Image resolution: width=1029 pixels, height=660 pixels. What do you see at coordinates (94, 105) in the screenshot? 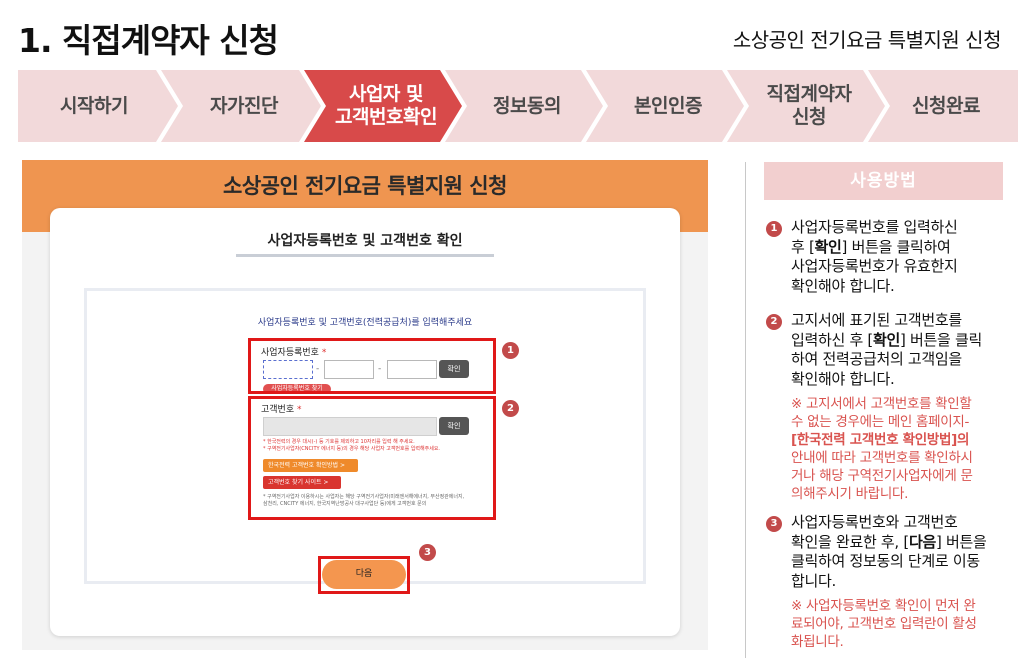
I see `step-label: 시작하기` at bounding box center [94, 105].